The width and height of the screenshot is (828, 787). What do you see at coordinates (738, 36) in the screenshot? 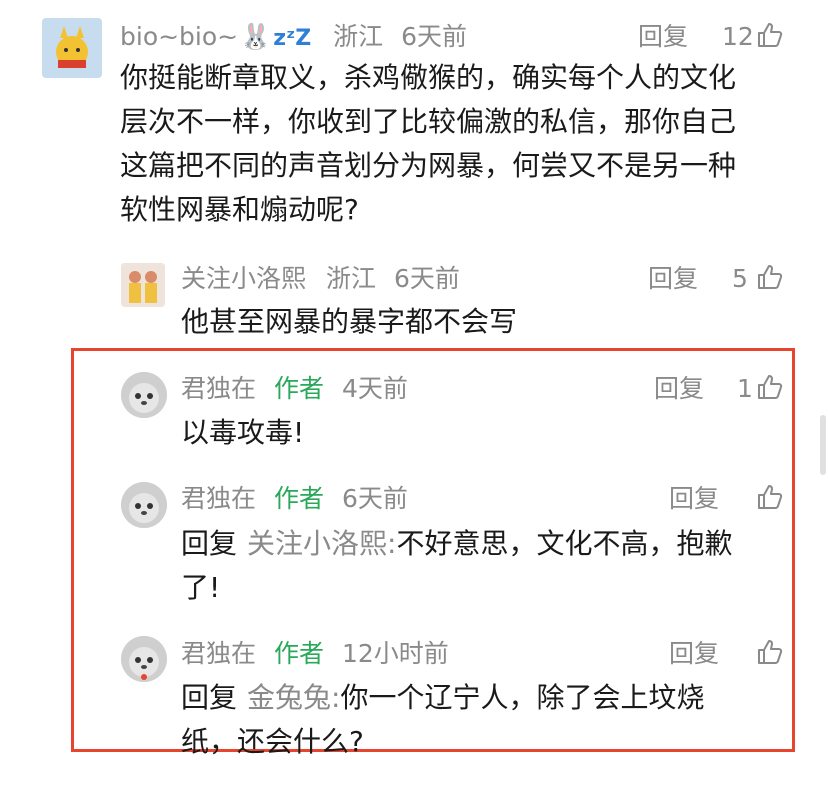
I see `like-count: 12` at bounding box center [738, 36].